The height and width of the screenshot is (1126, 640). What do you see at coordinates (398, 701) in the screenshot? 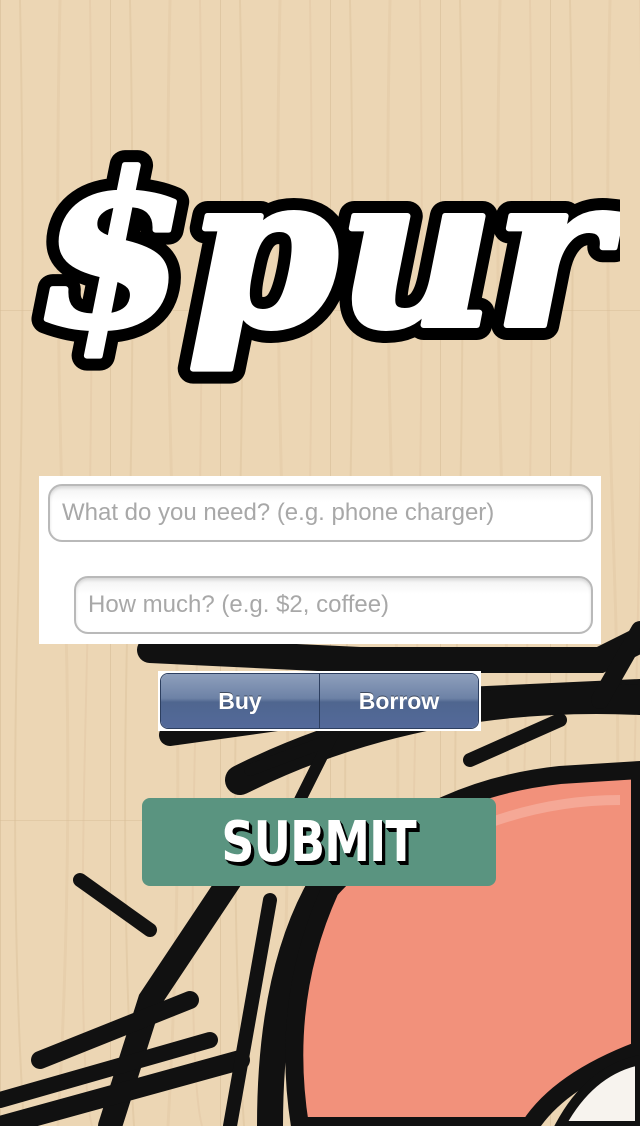
I see `segment-borrow: Borrow` at bounding box center [398, 701].